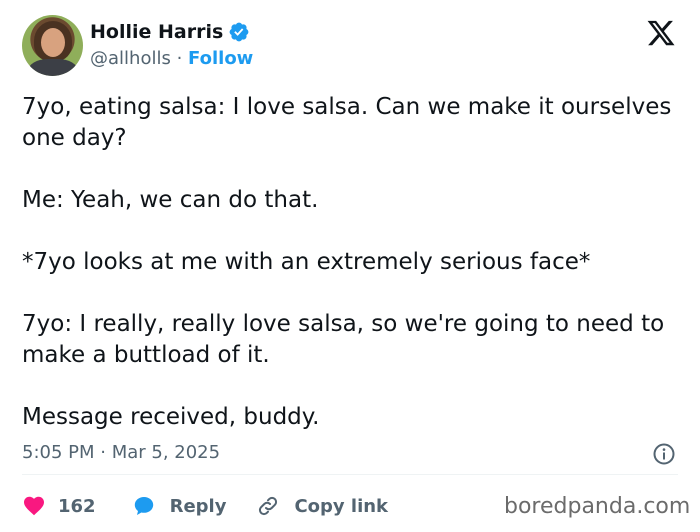  What do you see at coordinates (171, 417) in the screenshot?
I see `tweet-line: Message received, buddy.` at bounding box center [171, 417].